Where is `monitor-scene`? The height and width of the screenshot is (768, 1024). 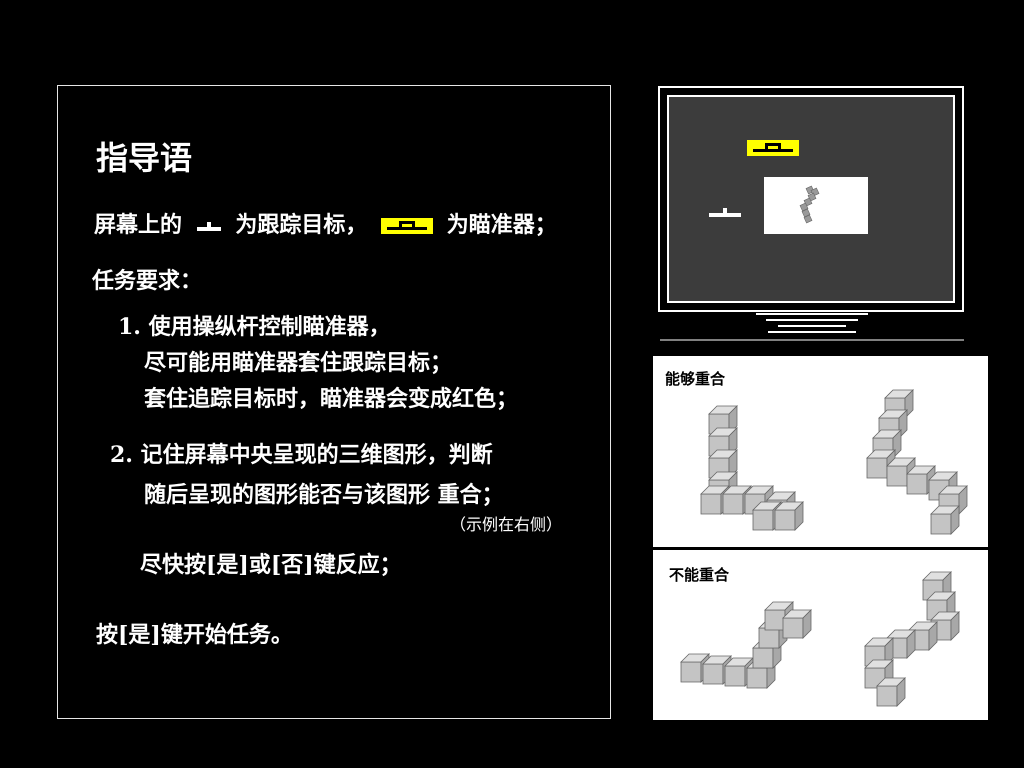 monitor-scene is located at coordinates (788, 187).